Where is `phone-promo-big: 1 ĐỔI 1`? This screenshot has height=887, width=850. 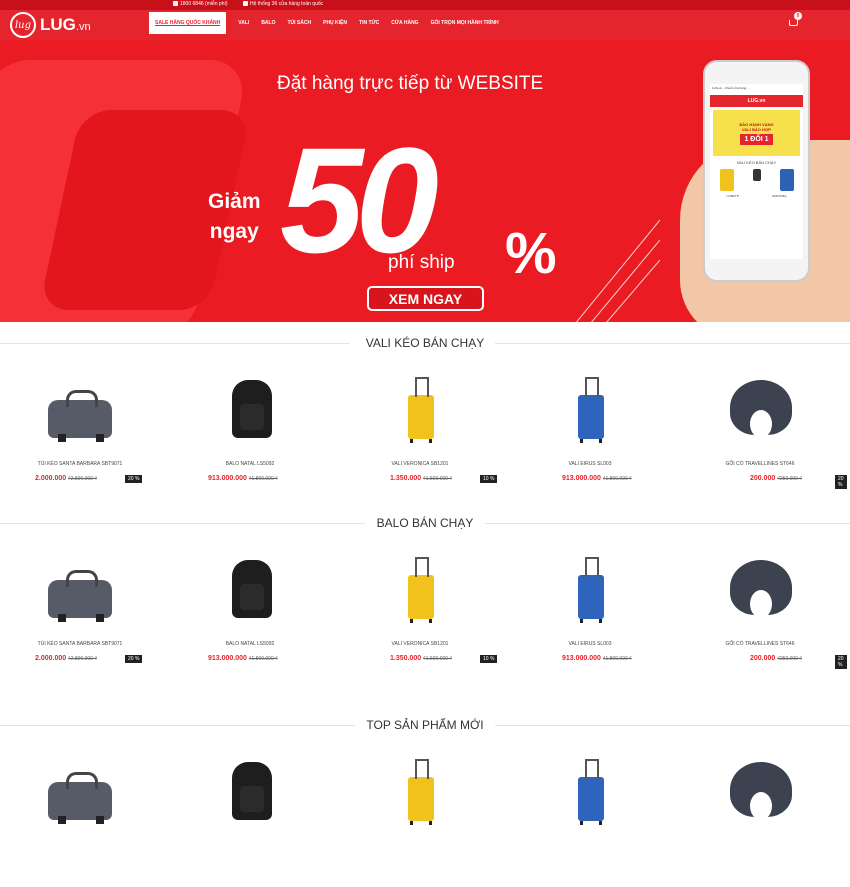 phone-promo-big: 1 ĐỔI 1 is located at coordinates (756, 139).